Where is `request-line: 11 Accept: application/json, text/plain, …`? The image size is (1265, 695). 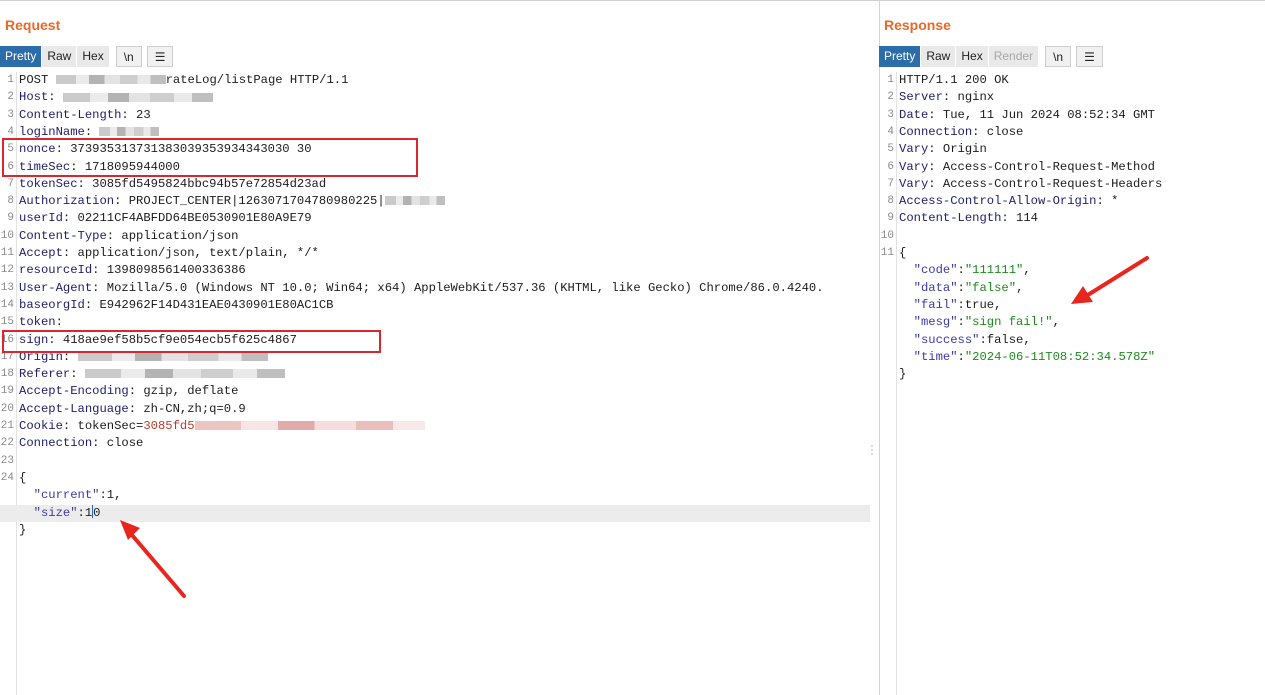 request-line: 11 Accept: application/json, text/plain, … is located at coordinates (435, 253).